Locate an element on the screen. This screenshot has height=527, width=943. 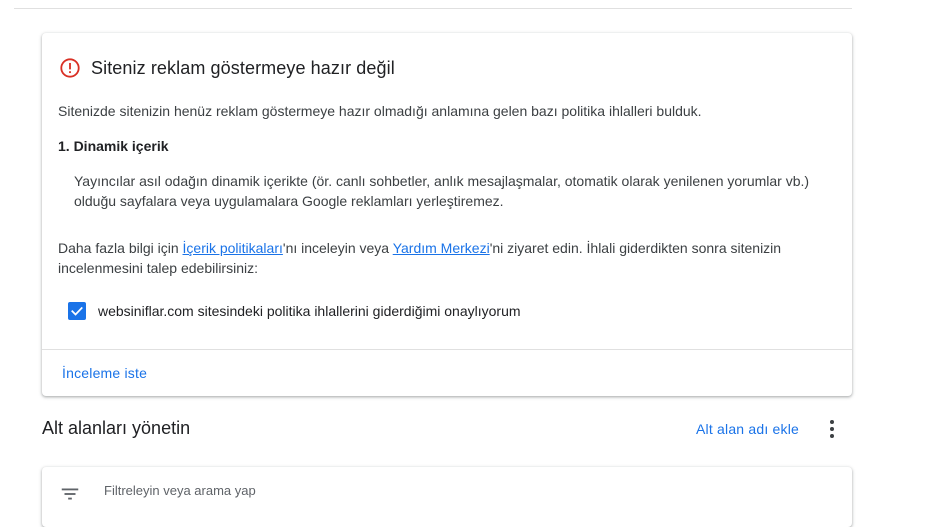
more-vert-icon is located at coordinates (832, 429).